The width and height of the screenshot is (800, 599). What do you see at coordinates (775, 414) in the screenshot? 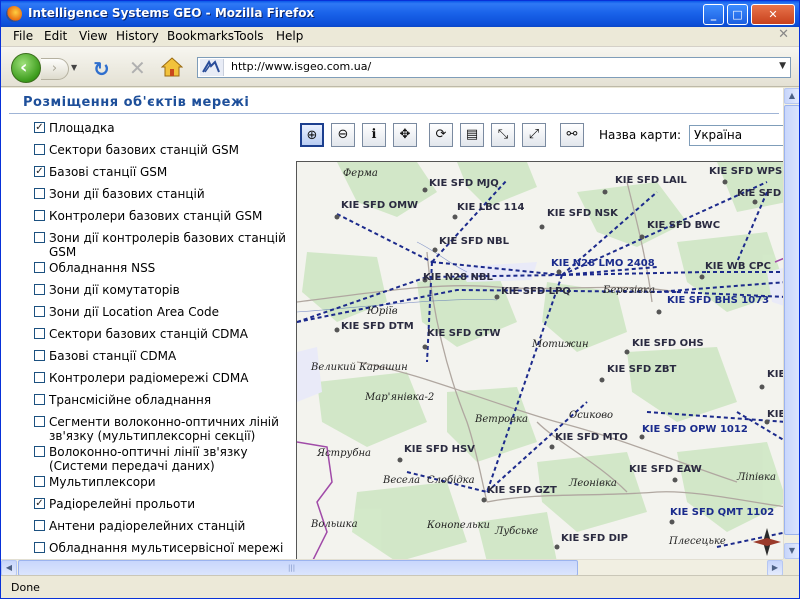
I see `station-label: KIE SF` at bounding box center [775, 414].